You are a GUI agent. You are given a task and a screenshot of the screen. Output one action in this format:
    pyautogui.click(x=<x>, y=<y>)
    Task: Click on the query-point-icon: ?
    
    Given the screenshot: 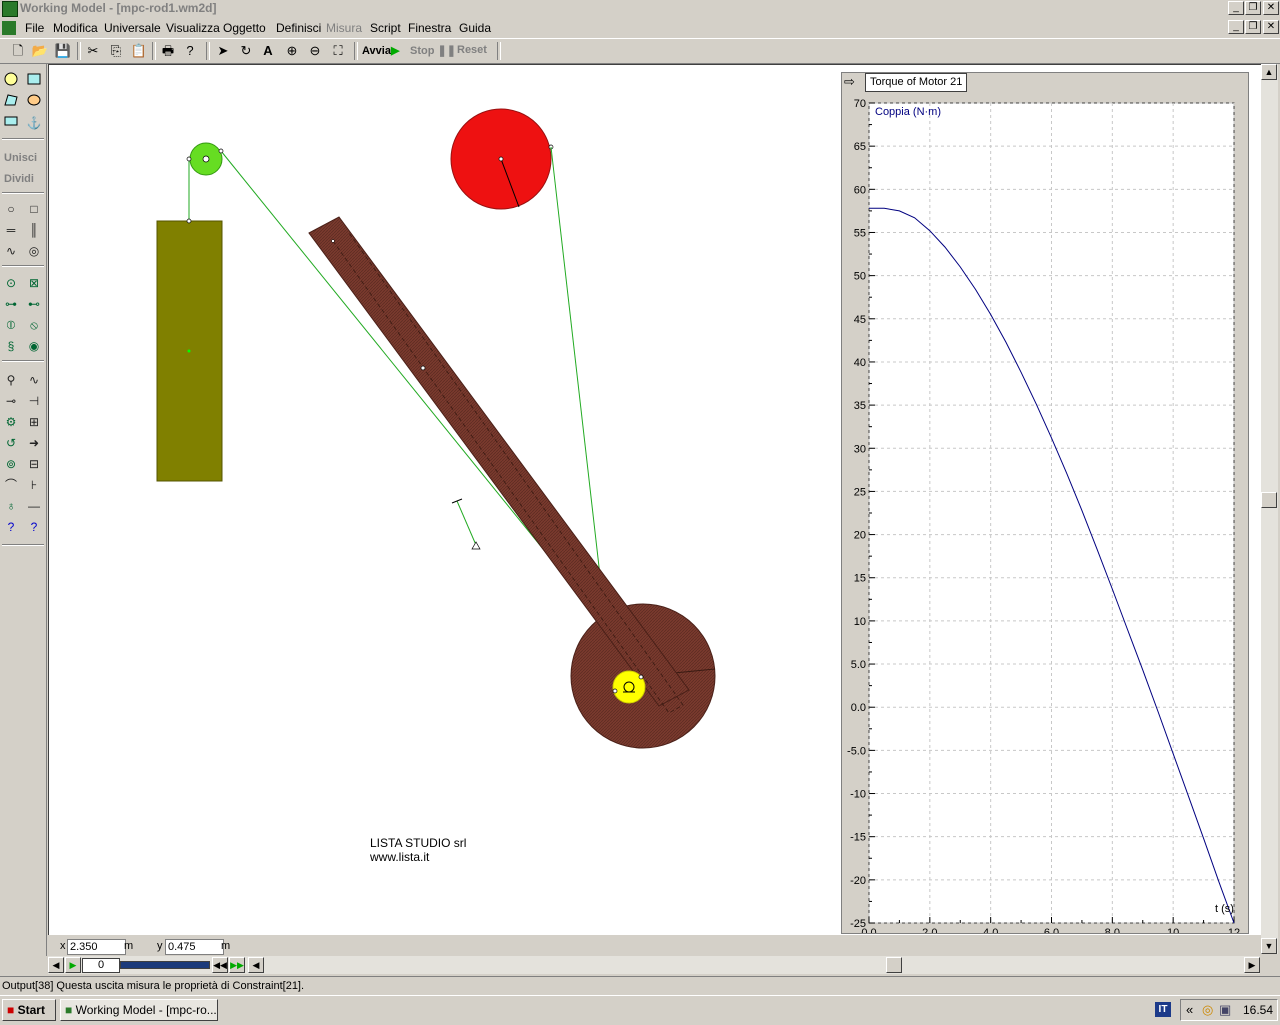 What is the action you would take?
    pyautogui.click(x=34, y=527)
    